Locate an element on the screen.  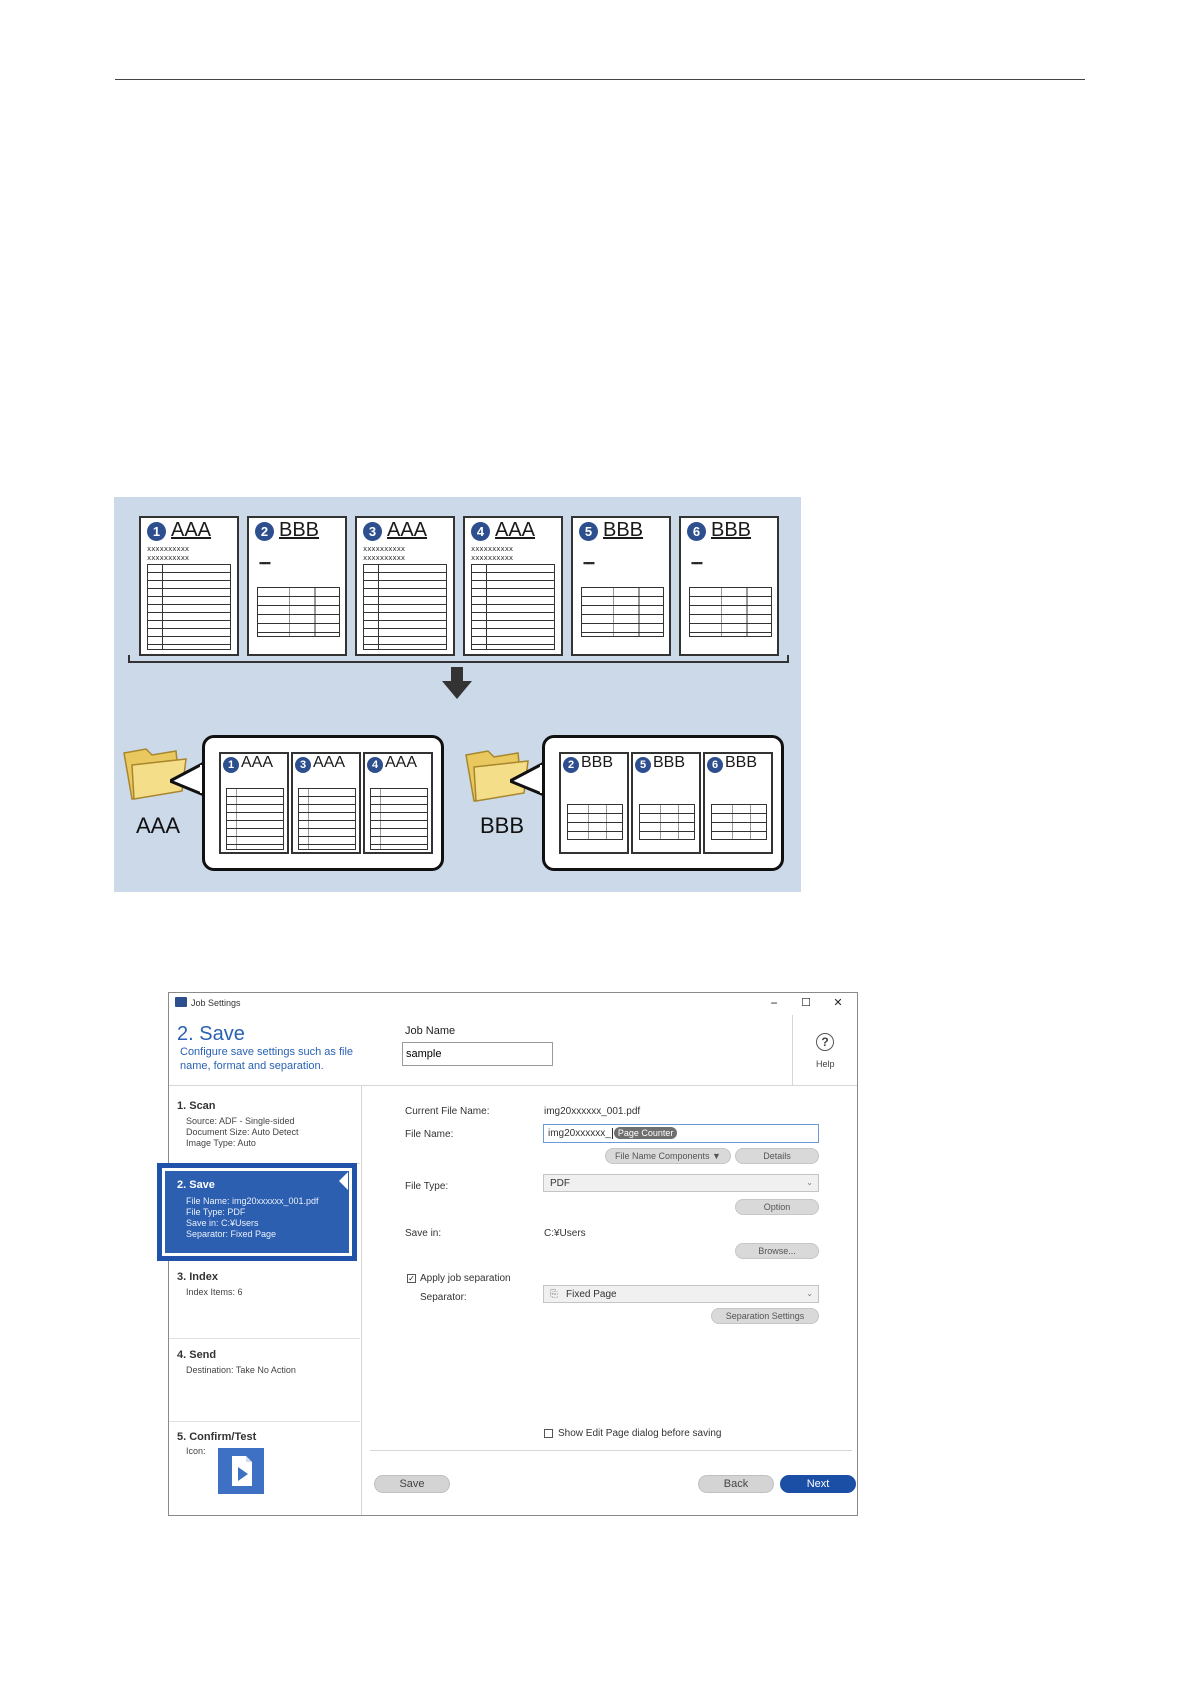
job-name-label: Job Name is located at coordinates (430, 1031).